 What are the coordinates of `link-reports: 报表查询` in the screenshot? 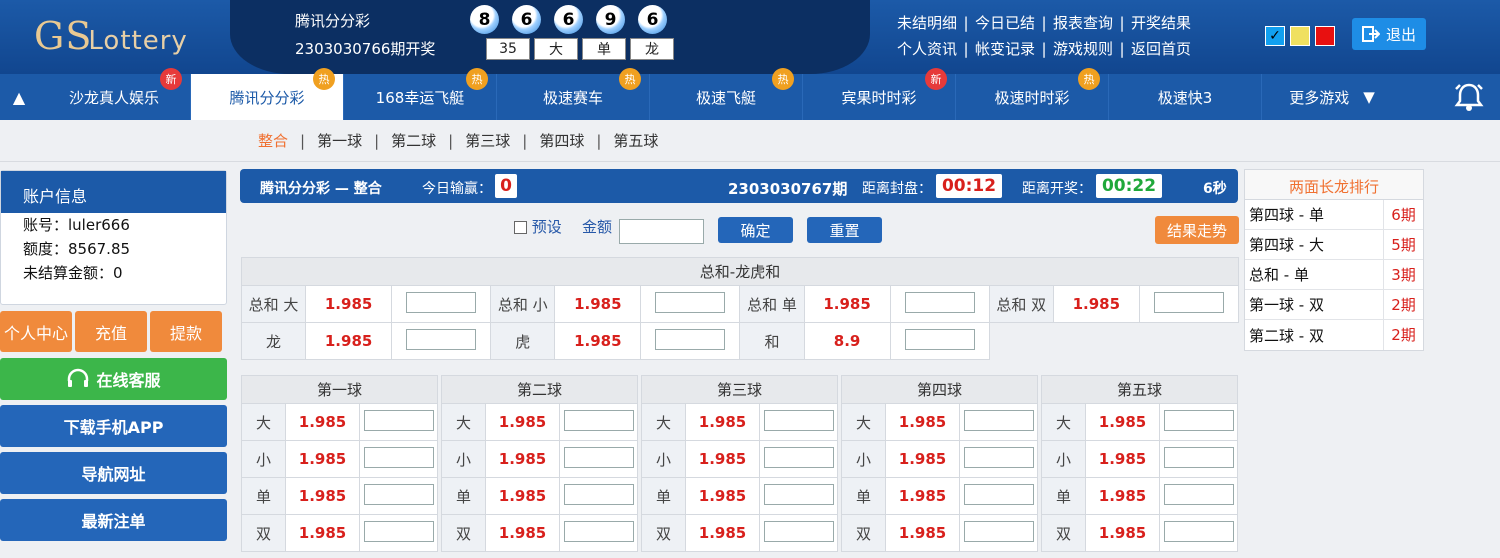 It's located at (1083, 23).